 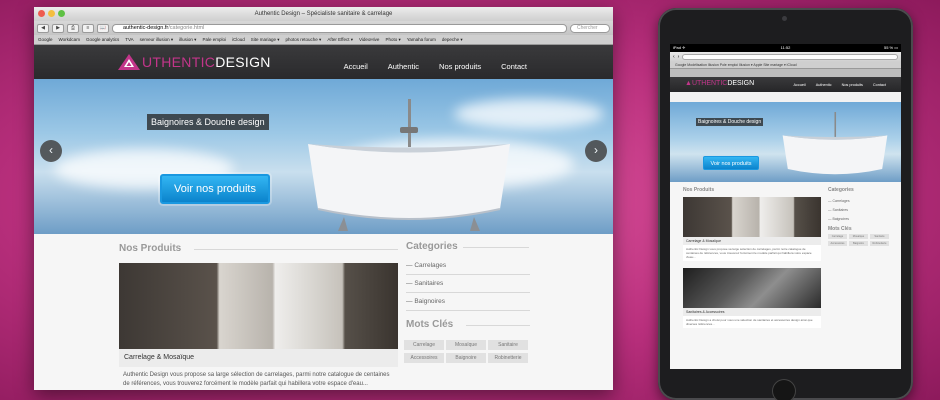 What do you see at coordinates (858, 243) in the screenshot?
I see `ipad-tag: Baignoire` at bounding box center [858, 243].